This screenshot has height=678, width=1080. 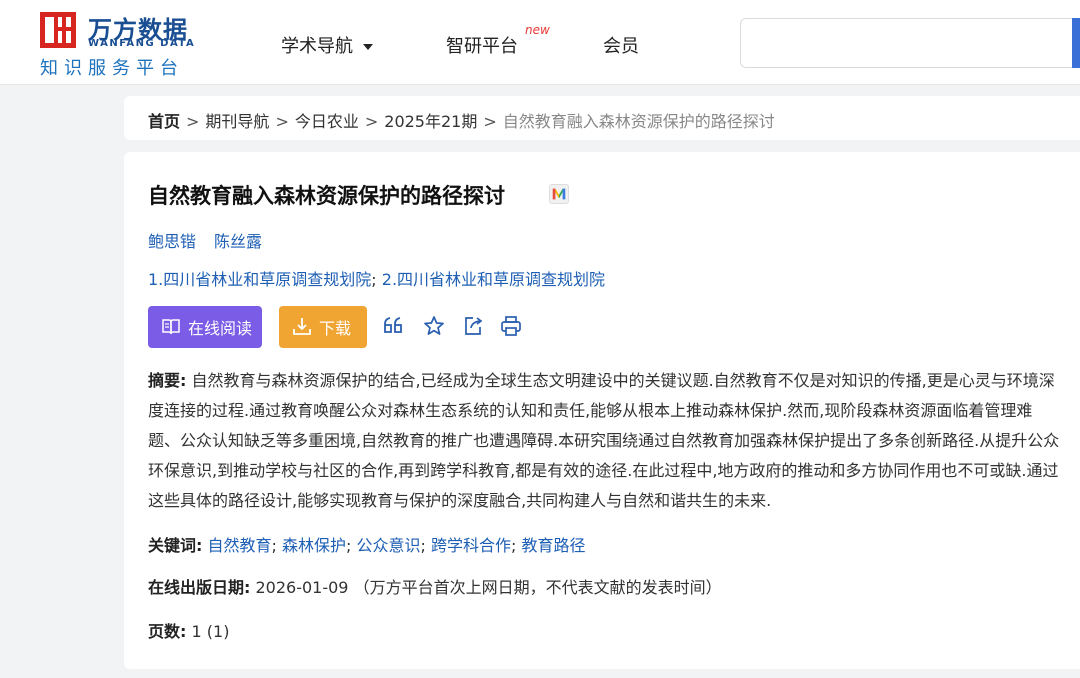 I want to click on article-title: 自然教育融入森林资源保护的路径探讨, so click(x=326, y=196).